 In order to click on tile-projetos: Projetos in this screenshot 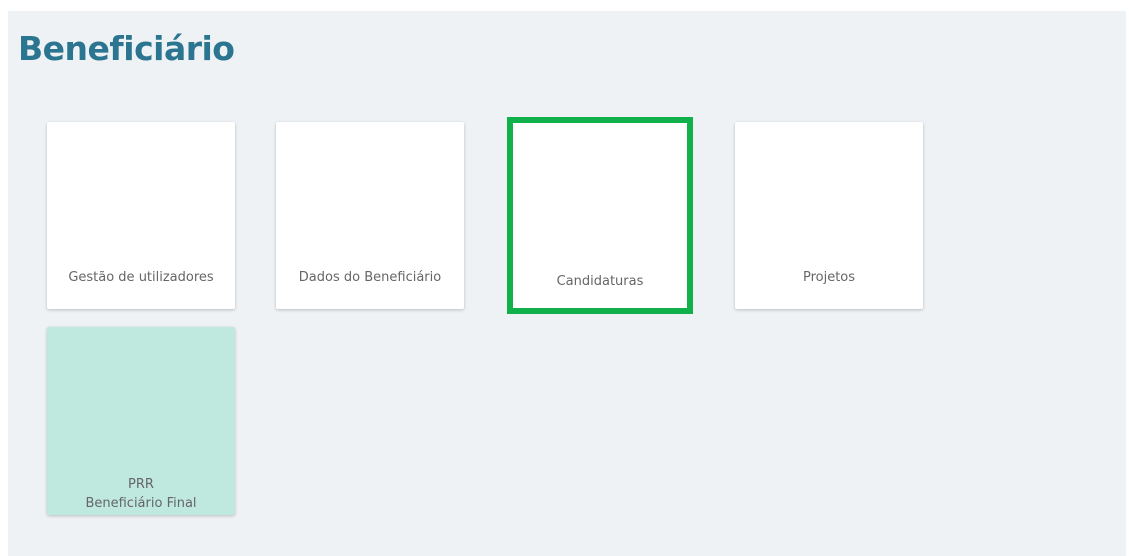, I will do `click(829, 215)`.